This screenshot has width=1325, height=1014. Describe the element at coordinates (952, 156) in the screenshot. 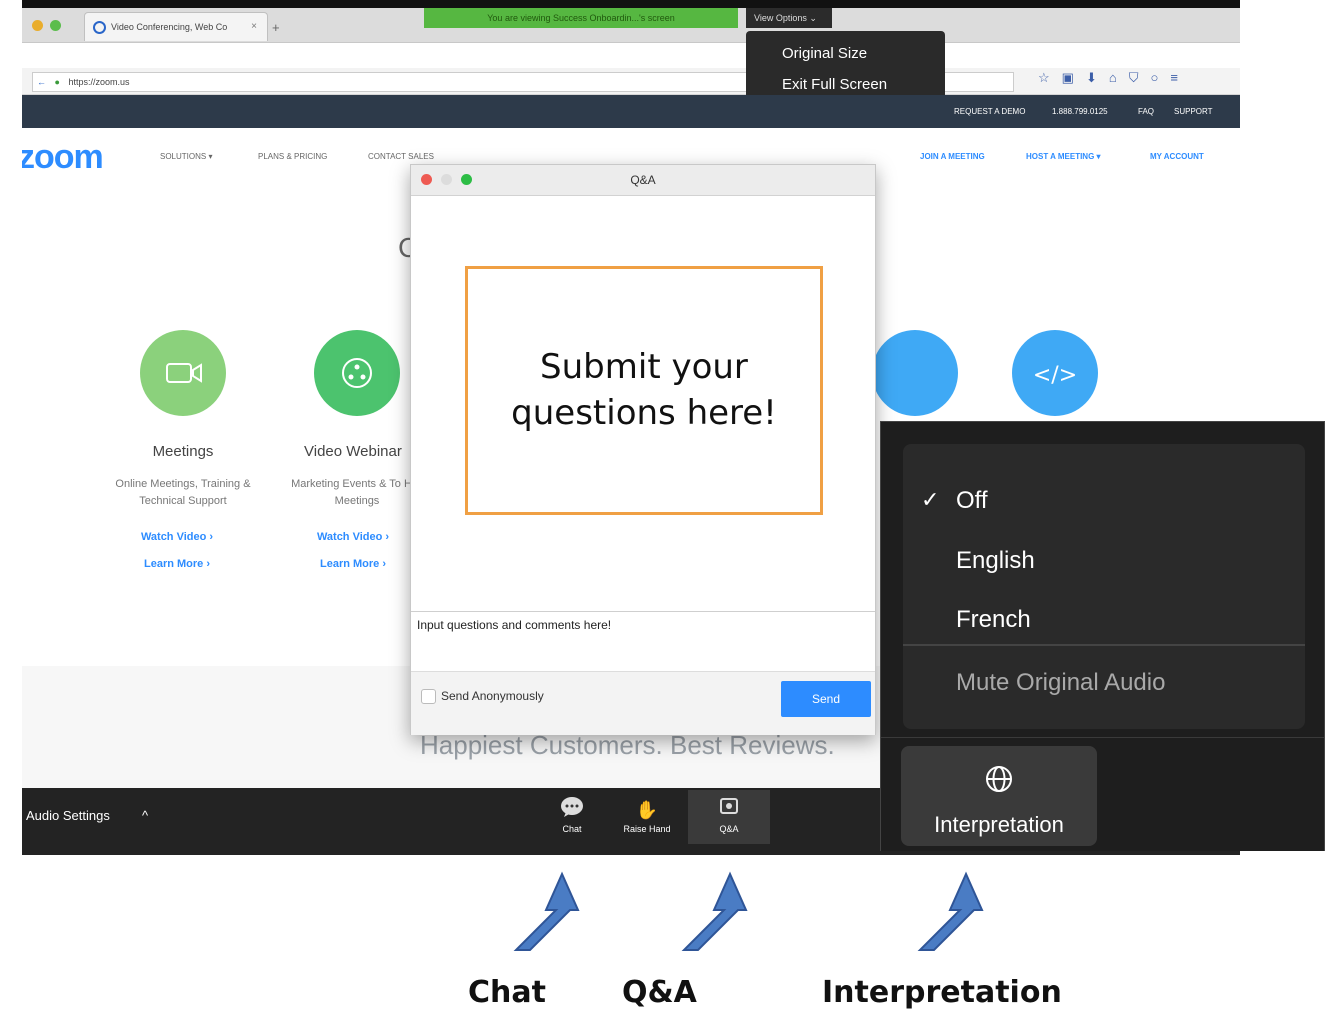

I see `nav-join-meeting: JOIN A MEETING` at that location.